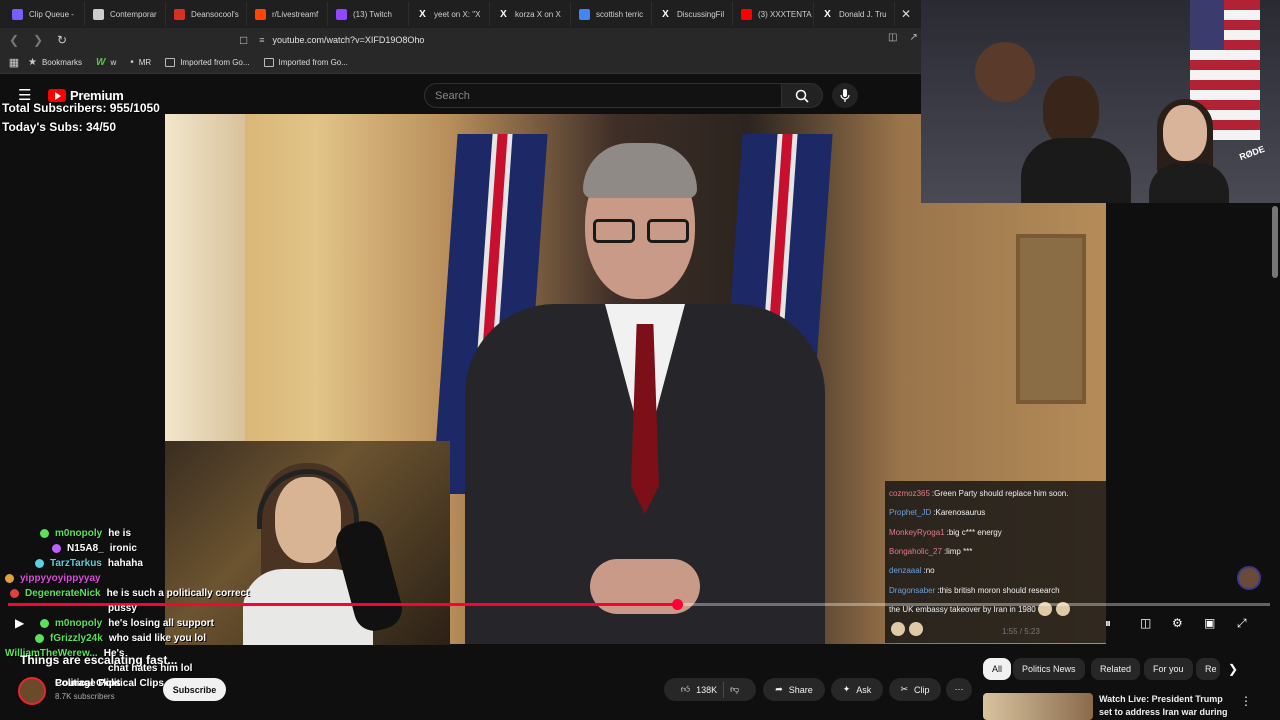  Describe the element at coordinates (123, 548) in the screenshot. I see `chat-text: ironic` at that location.